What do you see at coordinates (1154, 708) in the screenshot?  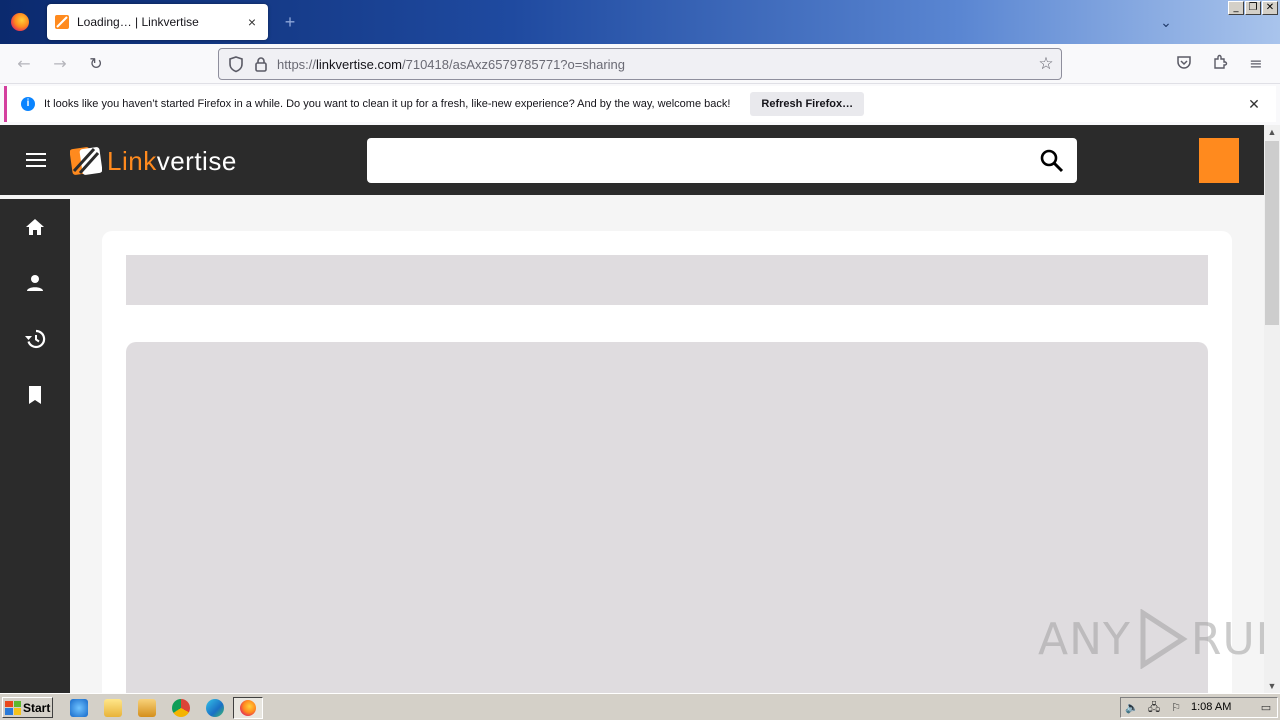 I see `network-icon: 🖧` at bounding box center [1154, 708].